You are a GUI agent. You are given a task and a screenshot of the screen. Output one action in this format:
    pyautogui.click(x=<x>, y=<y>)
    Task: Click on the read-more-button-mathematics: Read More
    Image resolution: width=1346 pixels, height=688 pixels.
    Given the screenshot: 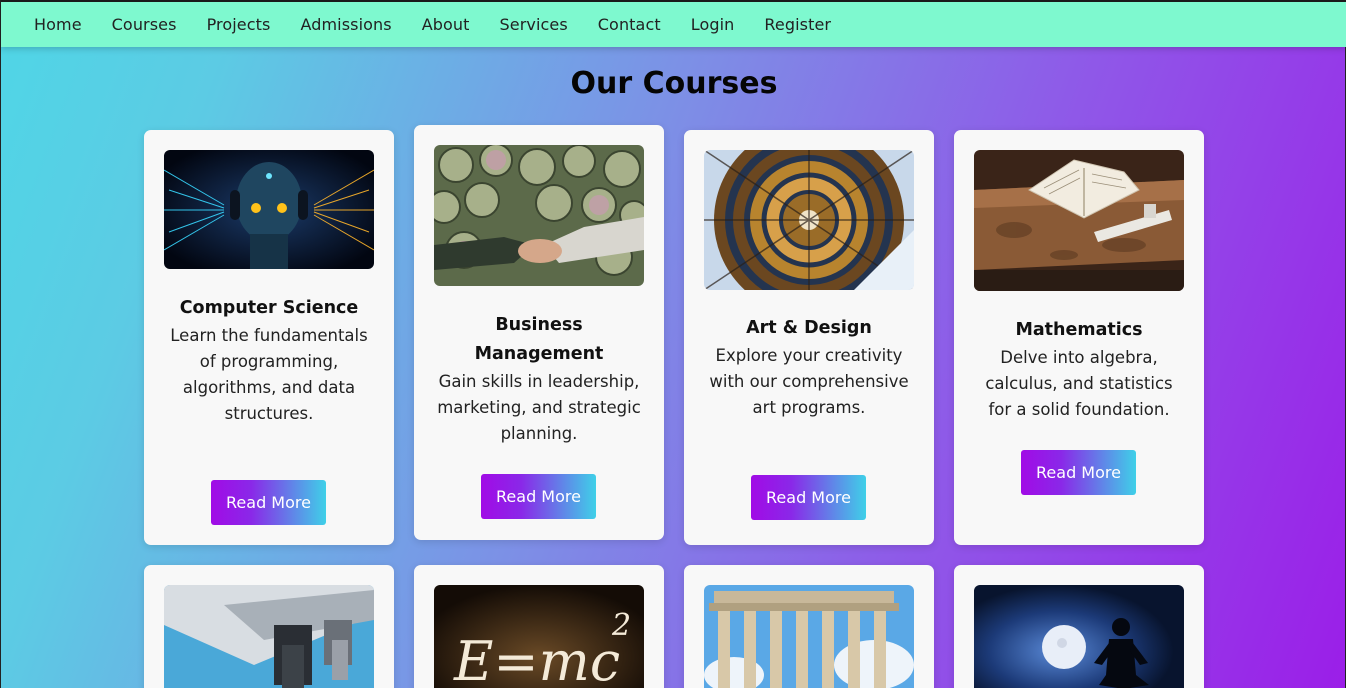 What is the action you would take?
    pyautogui.click(x=1078, y=472)
    